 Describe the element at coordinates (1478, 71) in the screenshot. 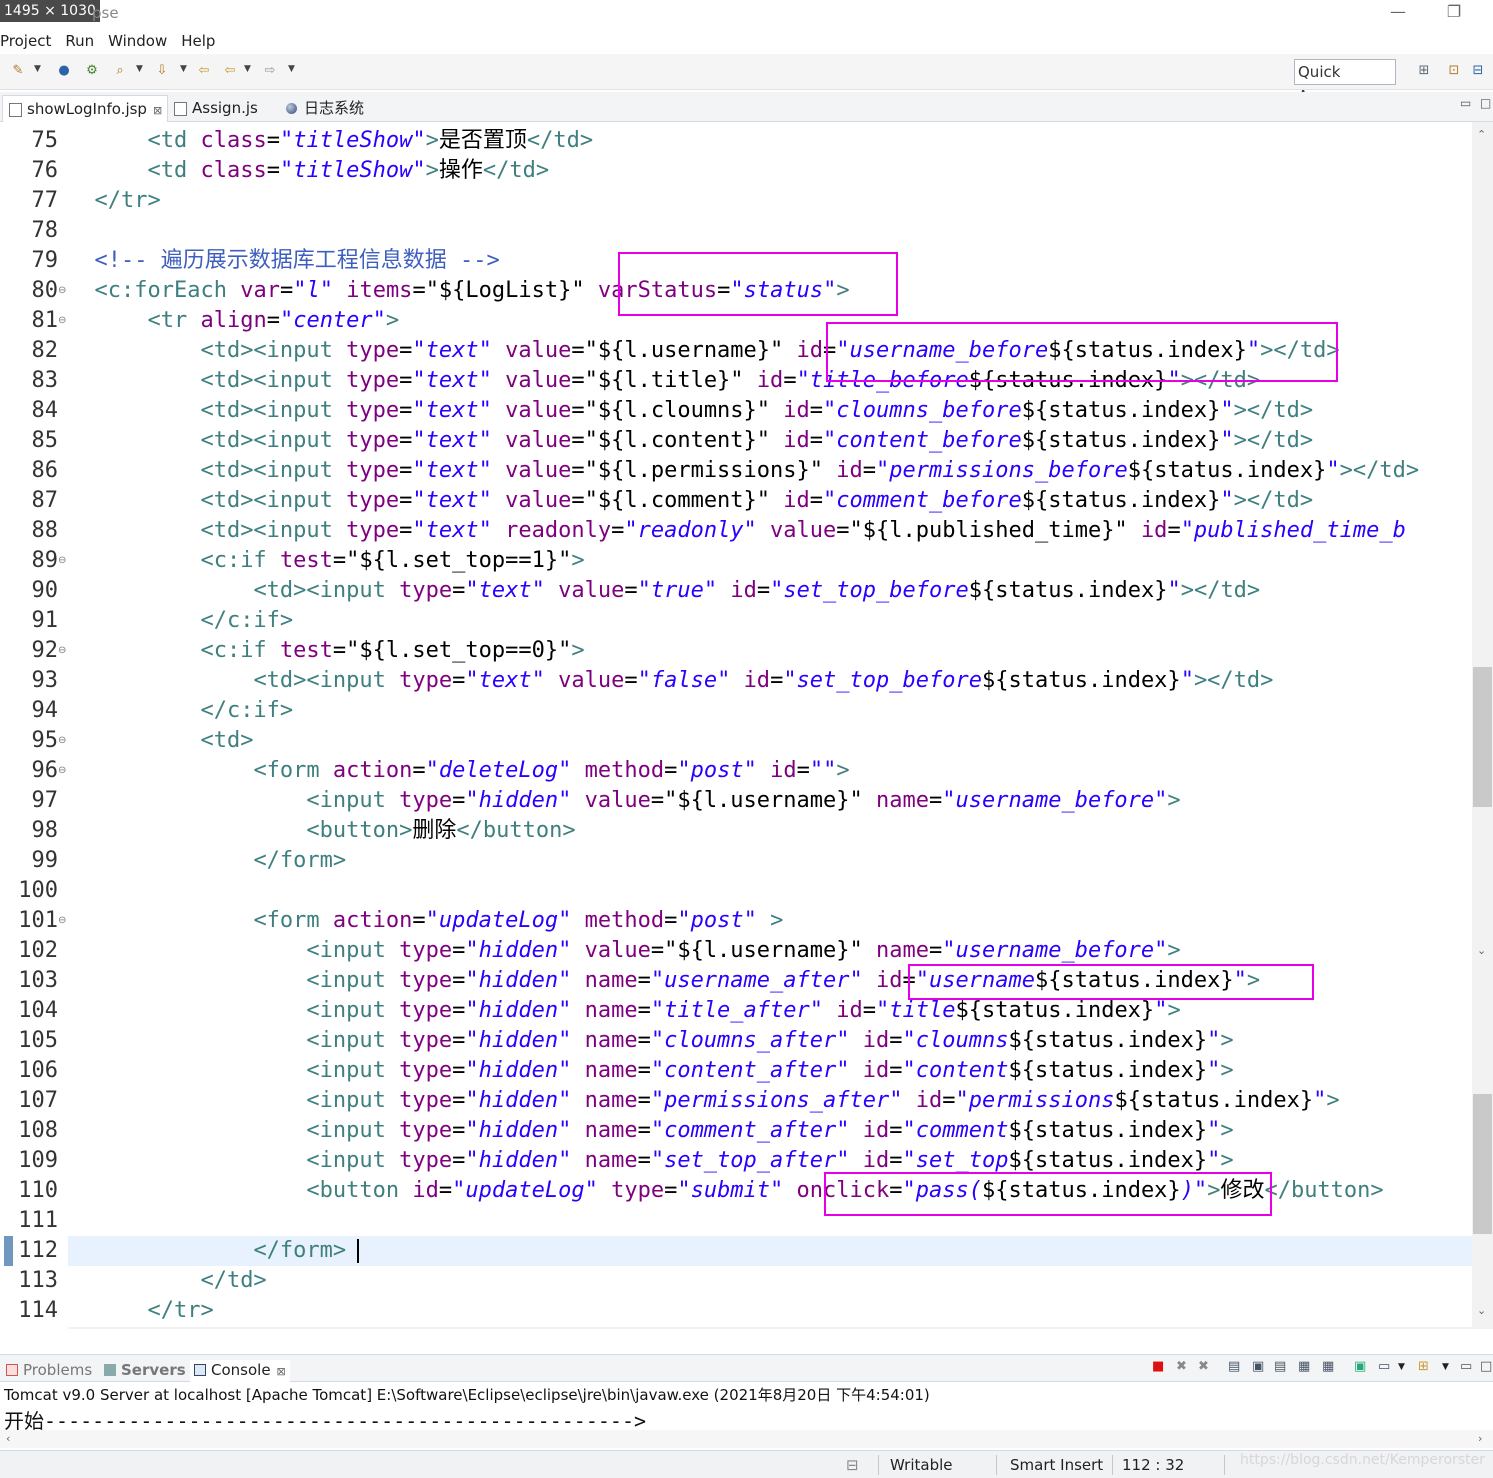

I see `debug-perspective-icon: ⊟` at that location.